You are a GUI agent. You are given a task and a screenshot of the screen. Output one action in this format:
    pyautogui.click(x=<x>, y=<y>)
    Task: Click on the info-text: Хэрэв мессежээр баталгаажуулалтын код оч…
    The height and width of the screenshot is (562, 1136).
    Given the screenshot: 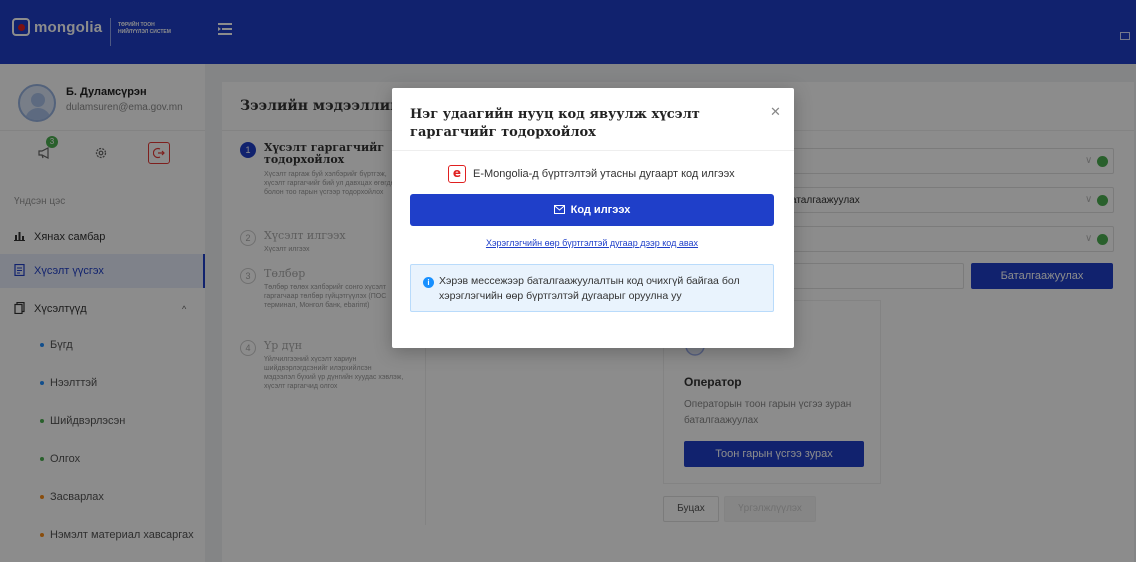 What is the action you would take?
    pyautogui.click(x=589, y=288)
    